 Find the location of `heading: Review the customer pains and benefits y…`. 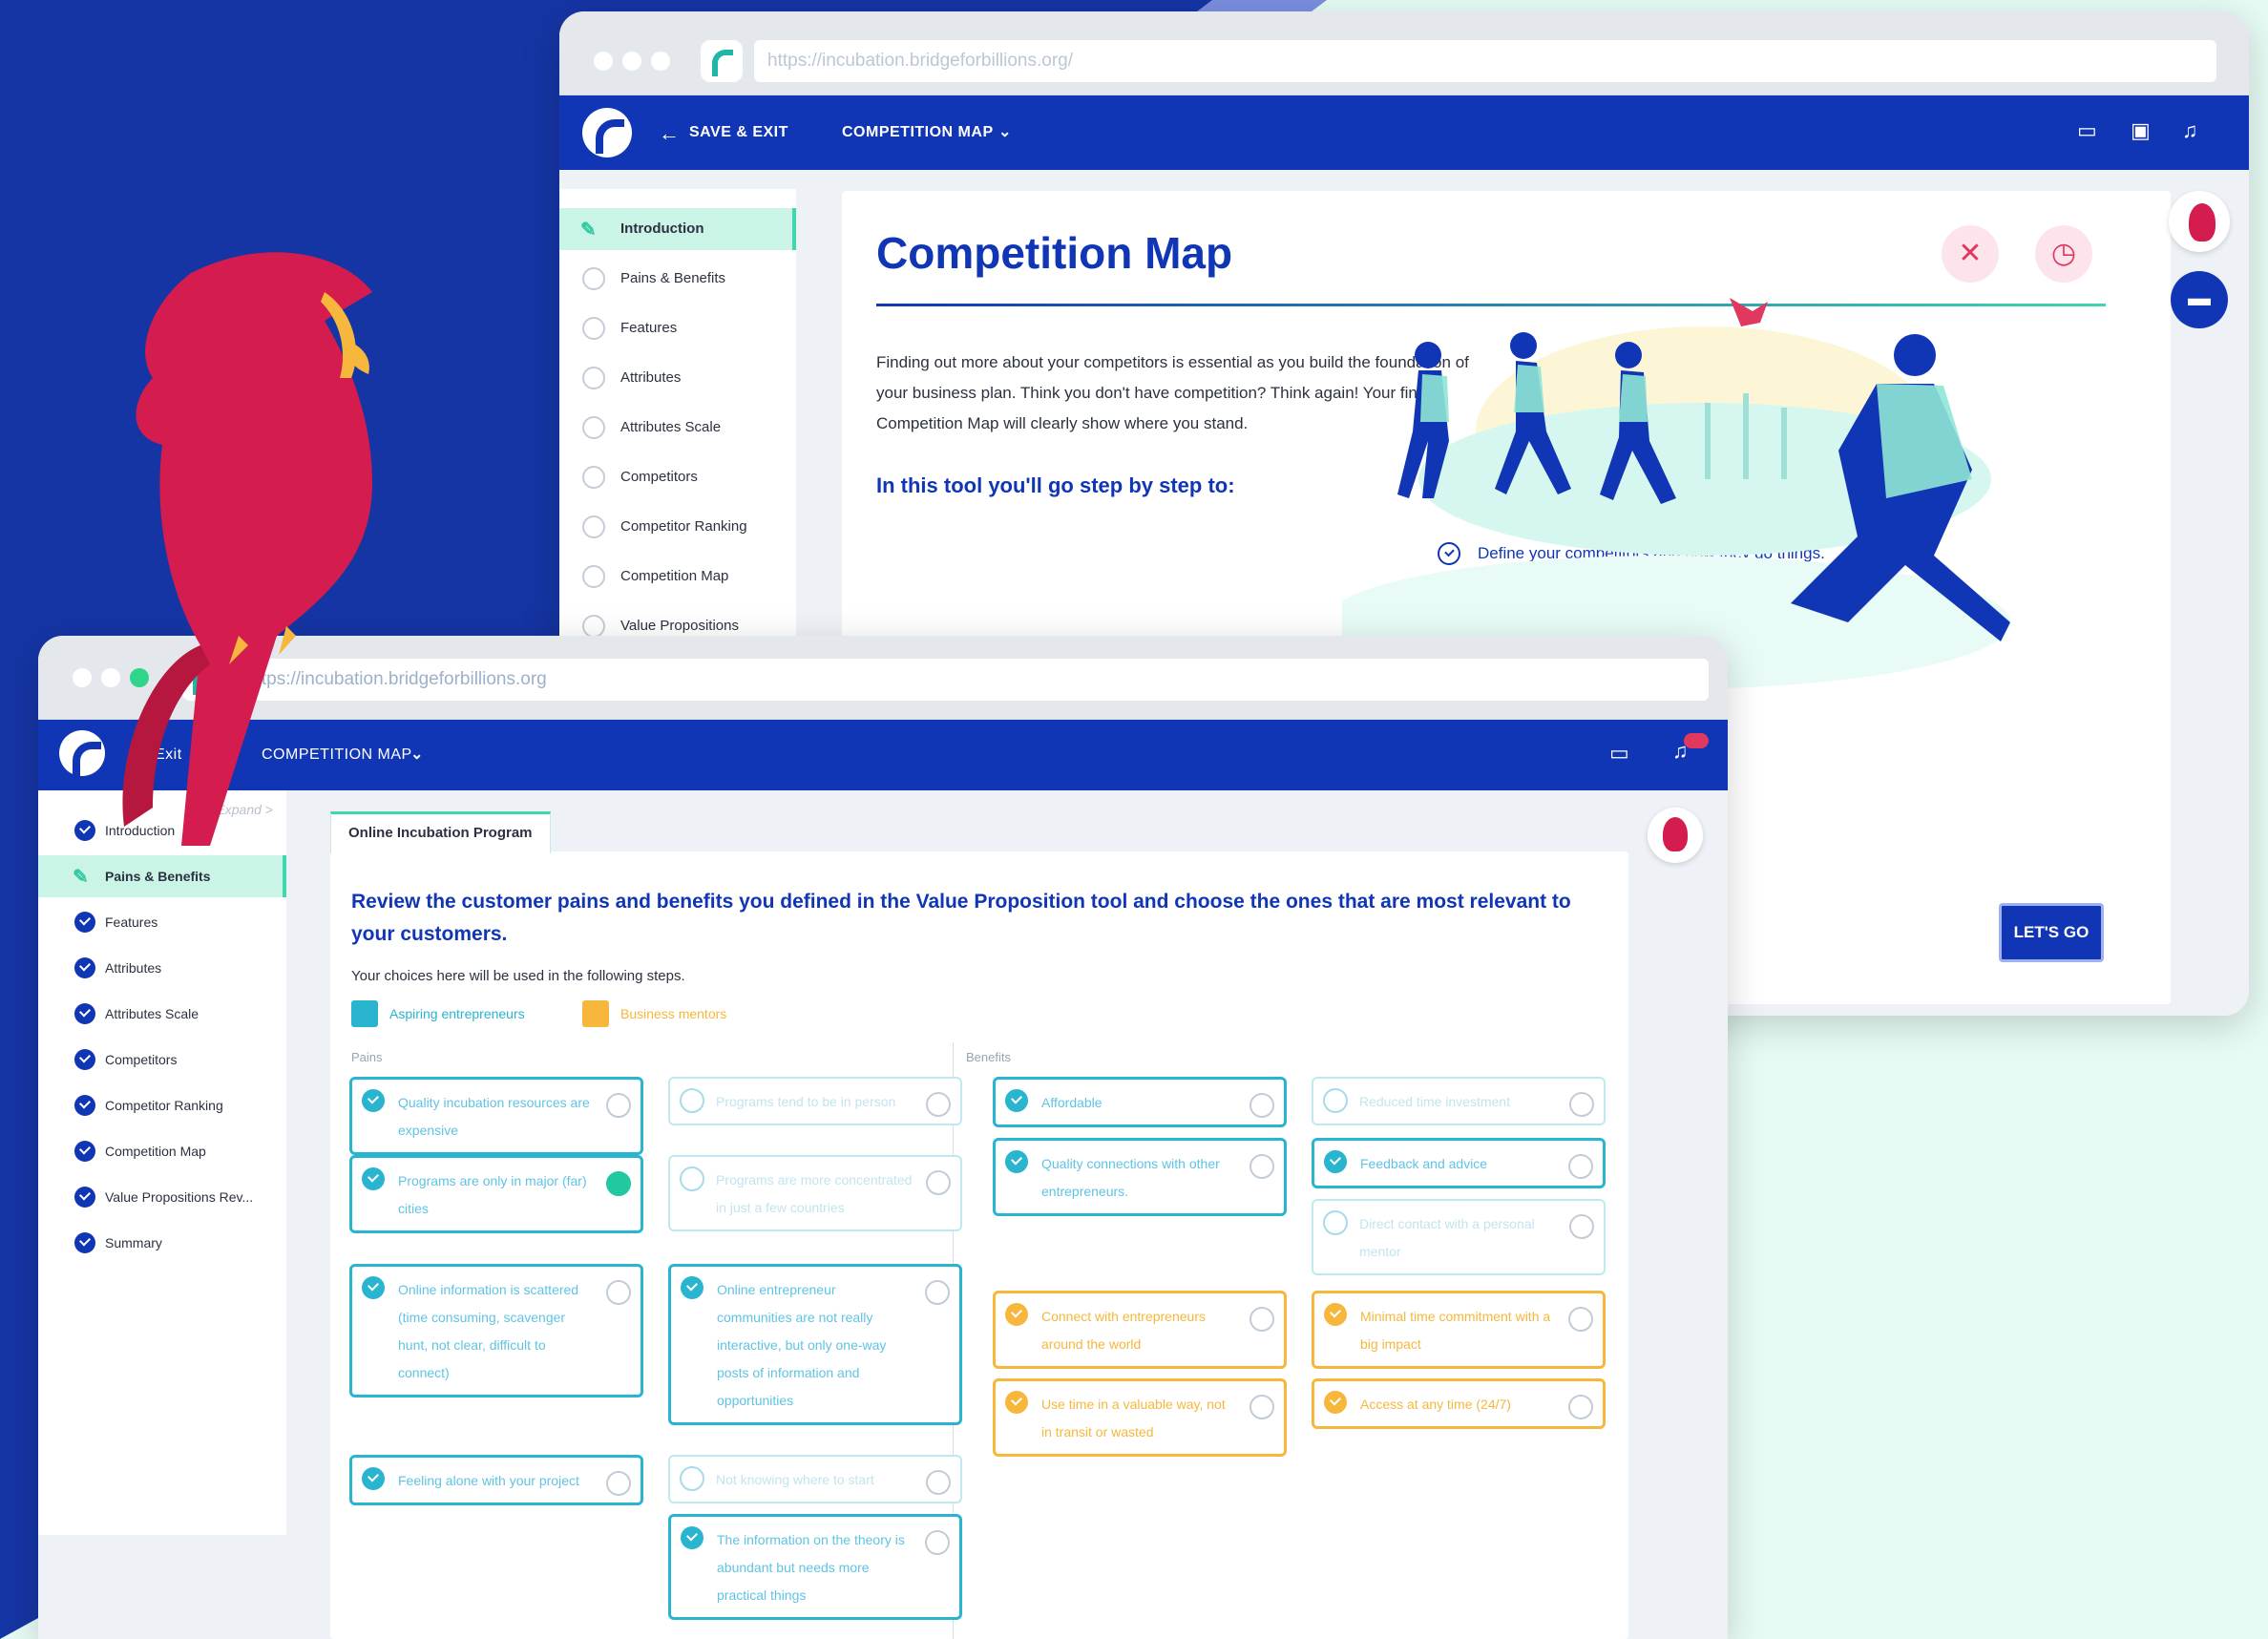

heading: Review the customer pains and benefits y… is located at coordinates (961, 918).